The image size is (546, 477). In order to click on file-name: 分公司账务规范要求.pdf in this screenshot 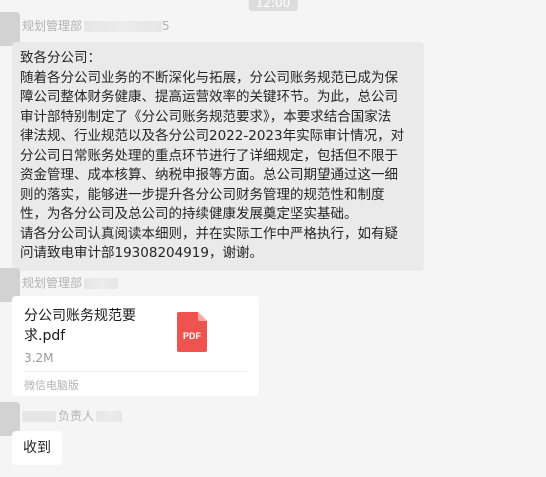, I will do `click(80, 326)`.